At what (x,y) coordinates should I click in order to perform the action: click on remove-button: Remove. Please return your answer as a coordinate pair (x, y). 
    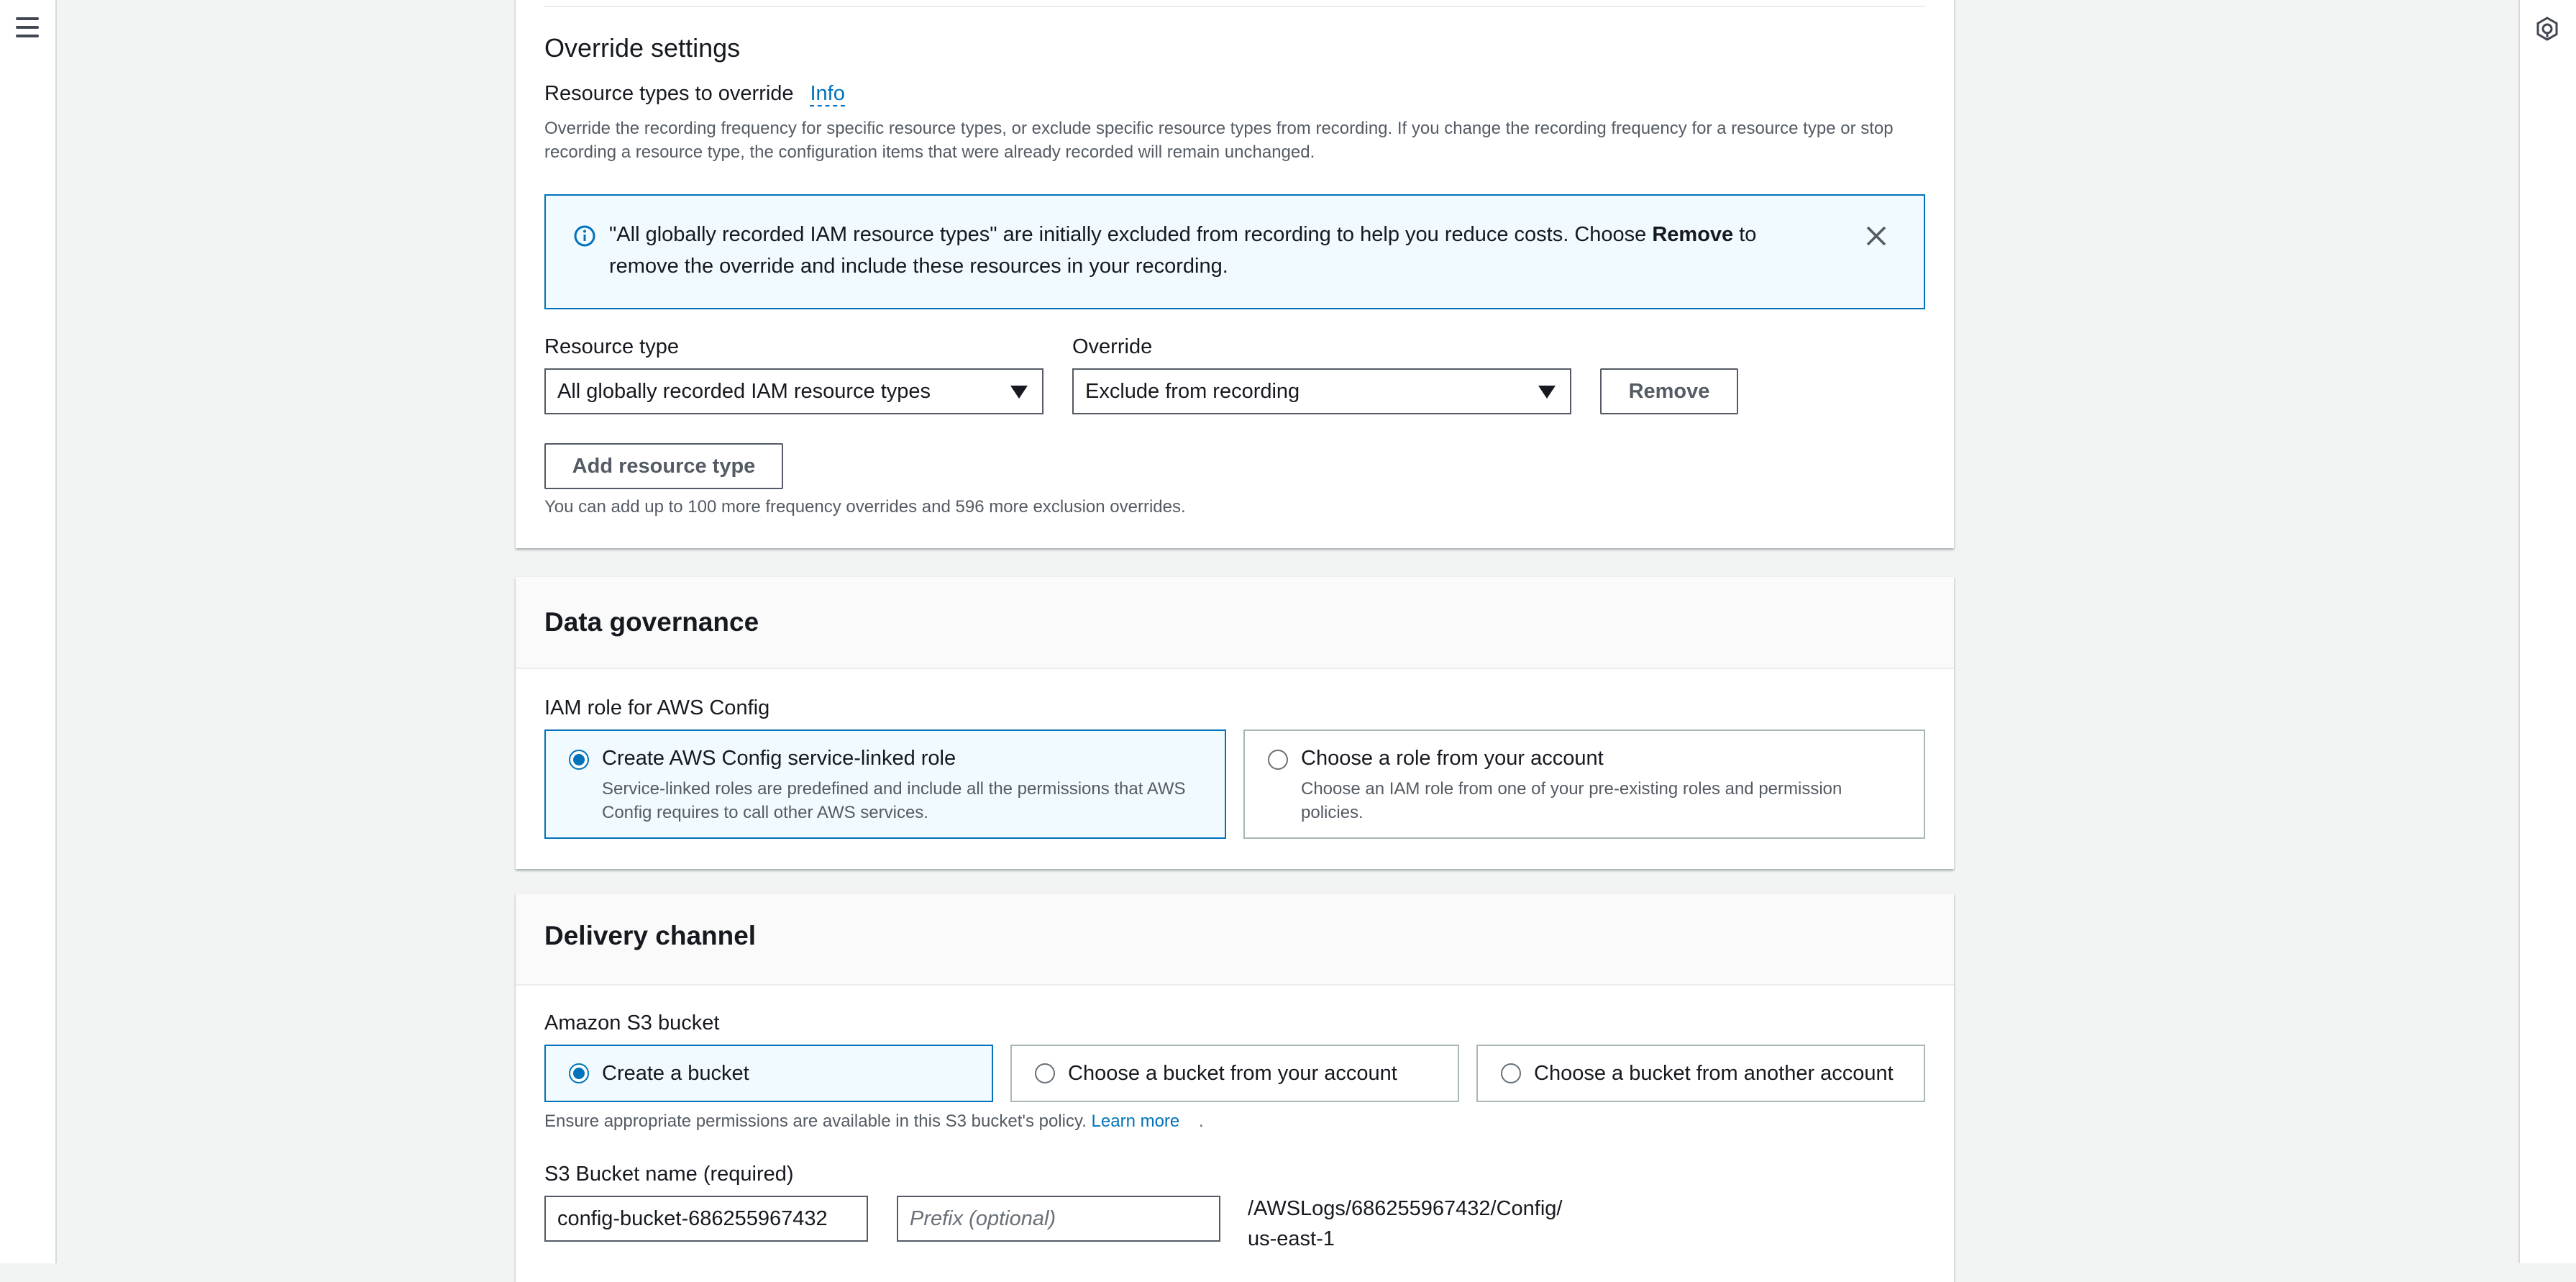
    Looking at the image, I should click on (1669, 391).